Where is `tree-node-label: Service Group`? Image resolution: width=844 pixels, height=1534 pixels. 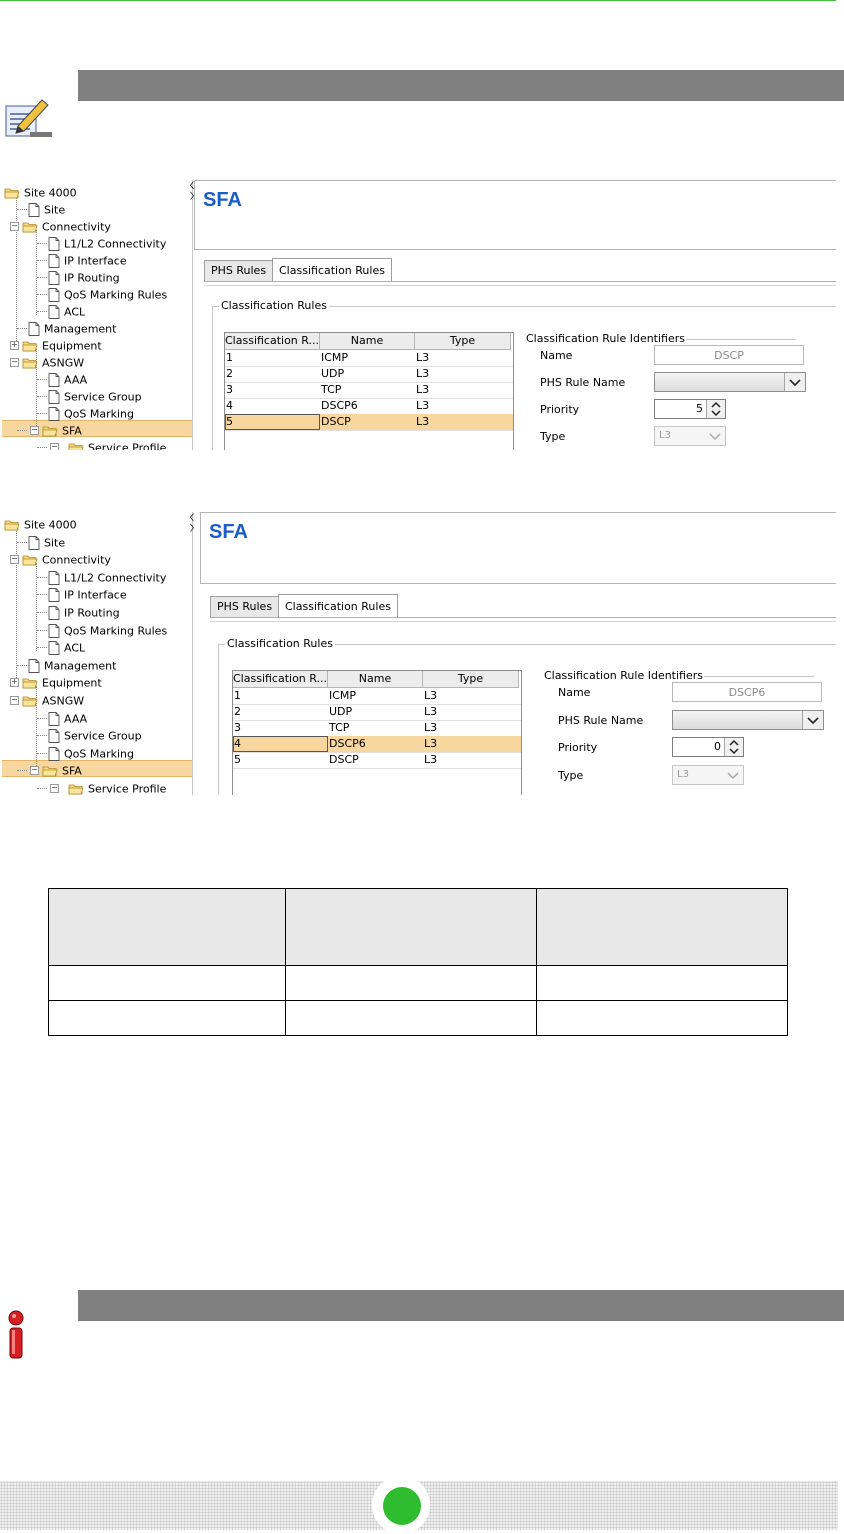 tree-node-label: Service Group is located at coordinates (103, 736).